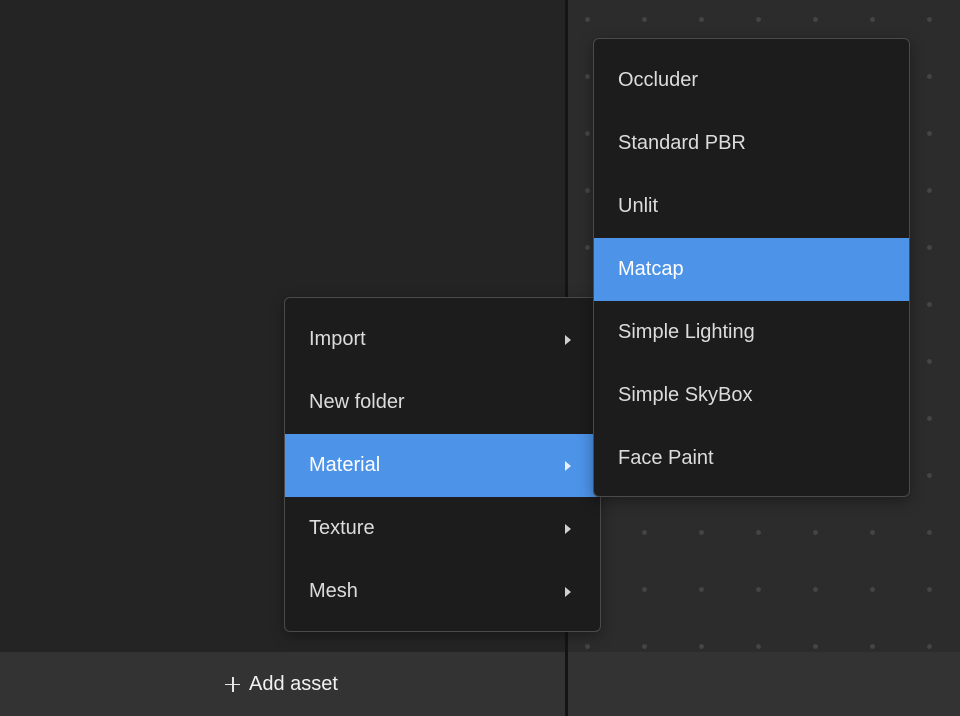 The width and height of the screenshot is (960, 716). I want to click on add-asset-content: Add asset, so click(281, 684).